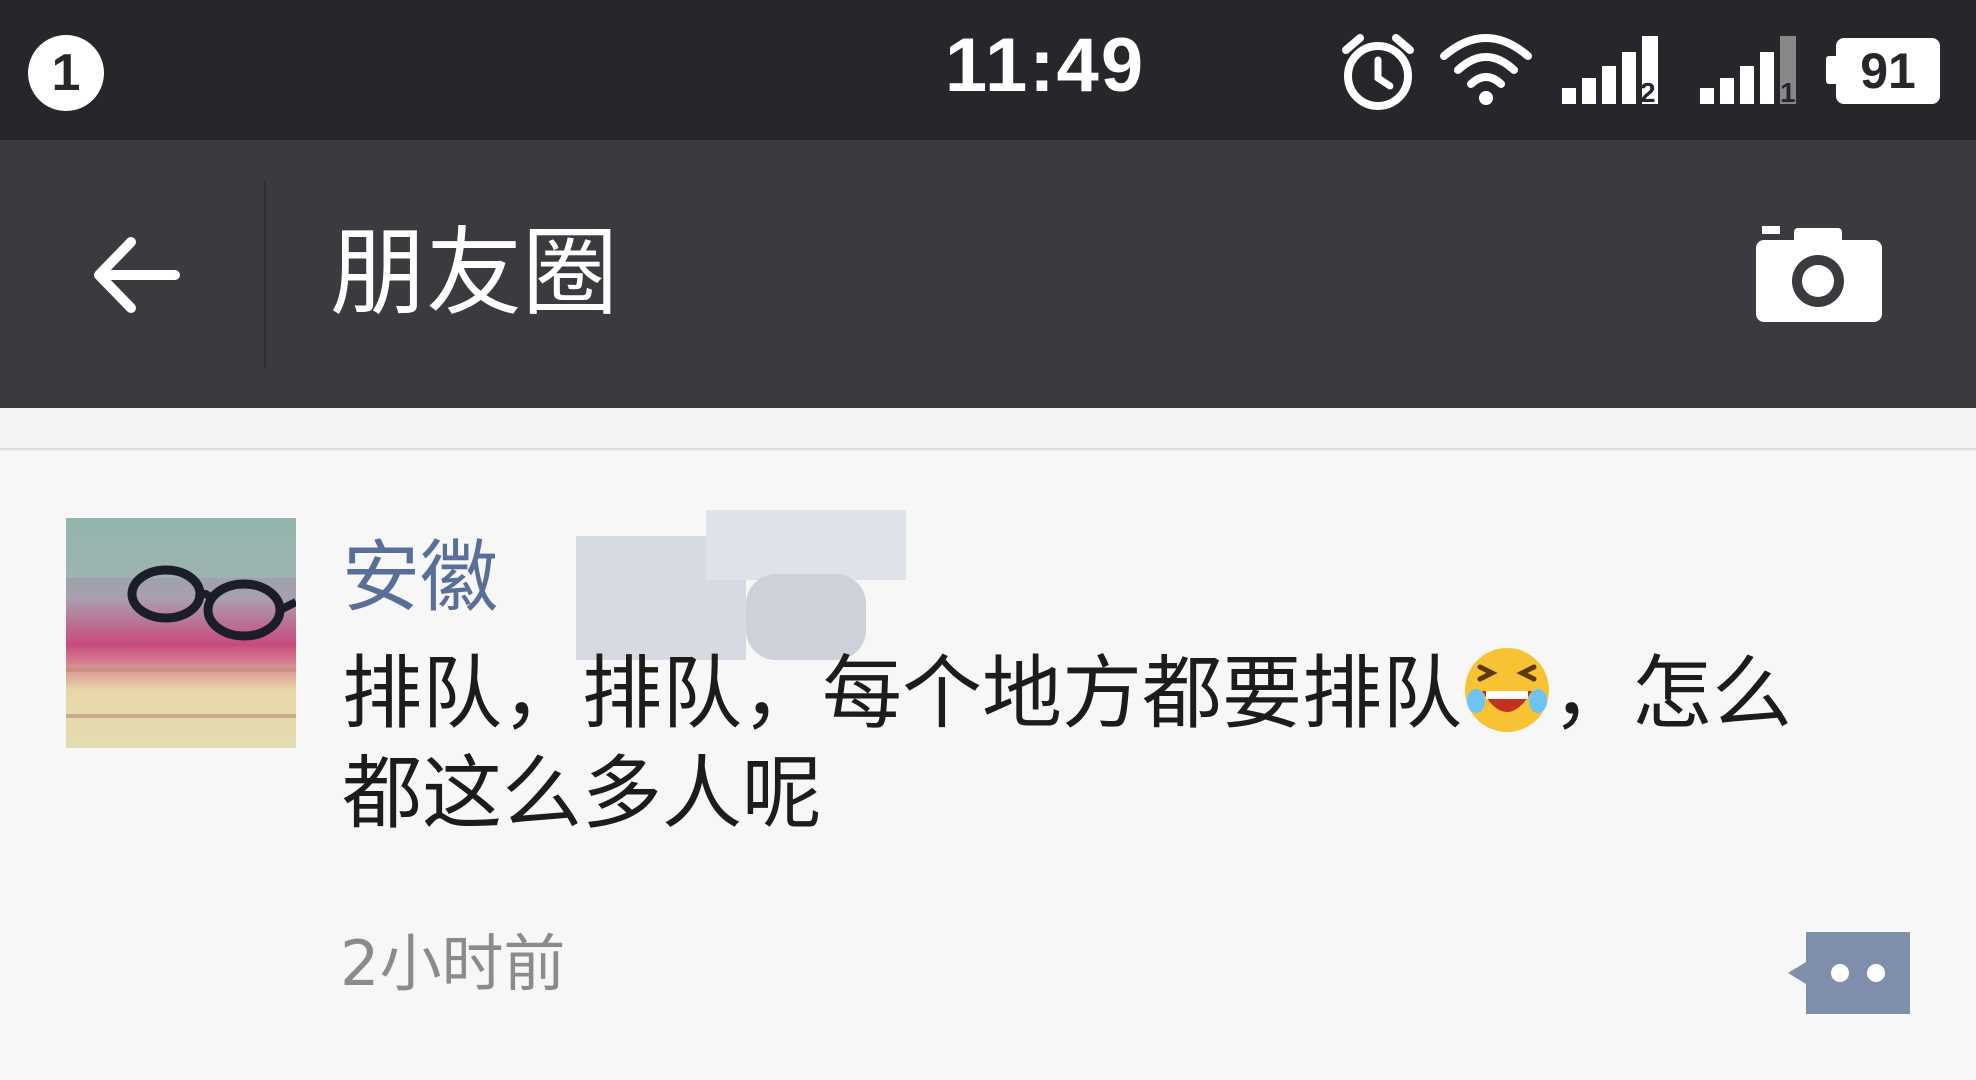 The image size is (1976, 1080). Describe the element at coordinates (1849, 973) in the screenshot. I see `comment-bubble-icon` at that location.